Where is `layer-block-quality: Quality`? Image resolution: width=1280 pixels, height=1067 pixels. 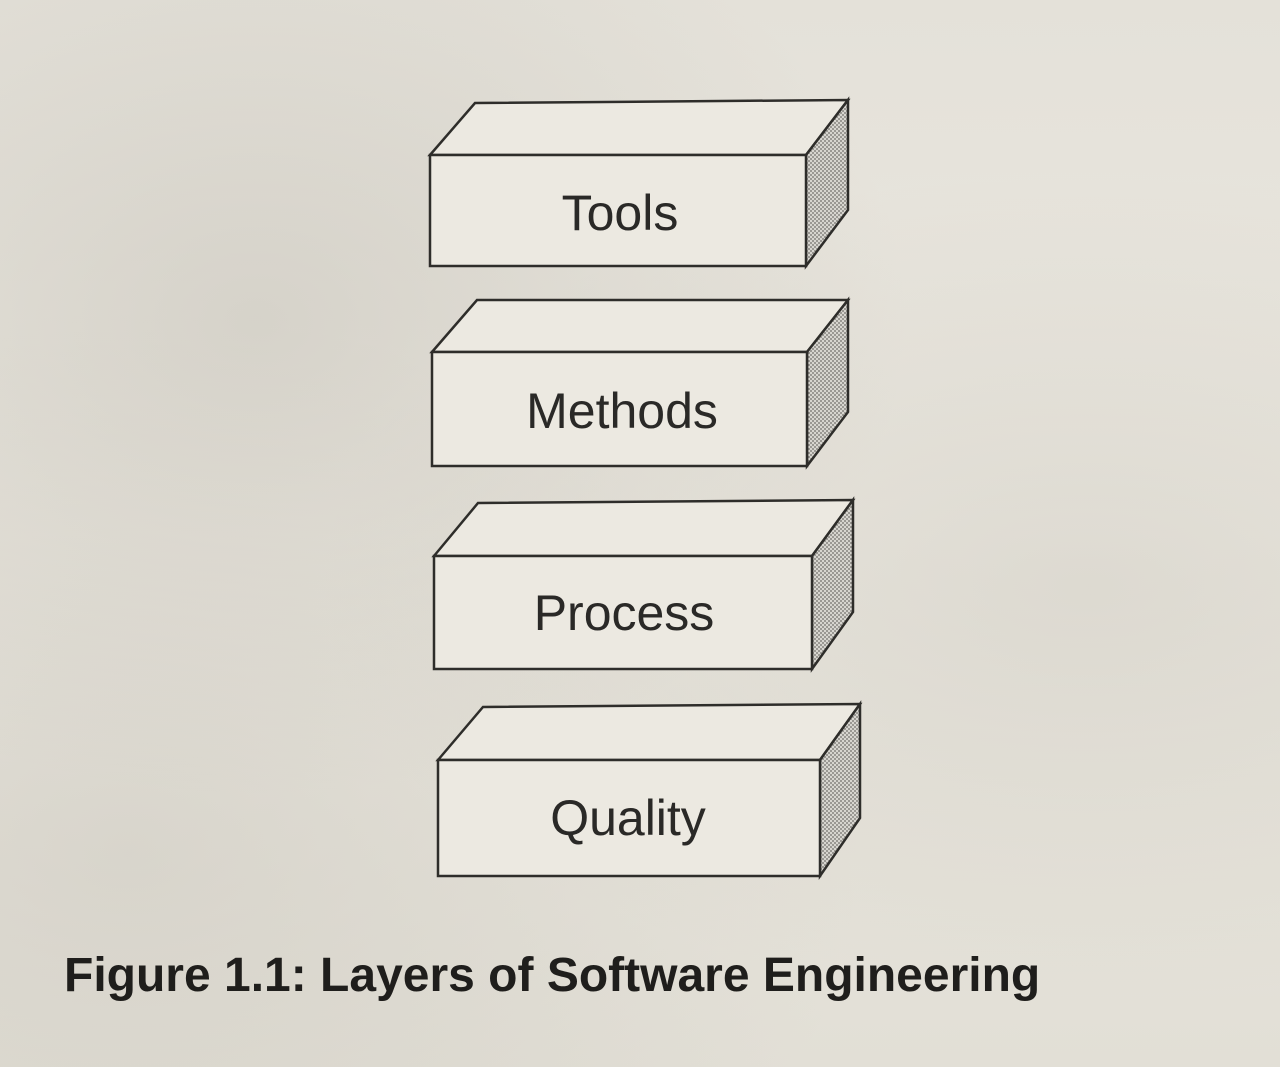 layer-block-quality: Quality is located at coordinates (649, 790).